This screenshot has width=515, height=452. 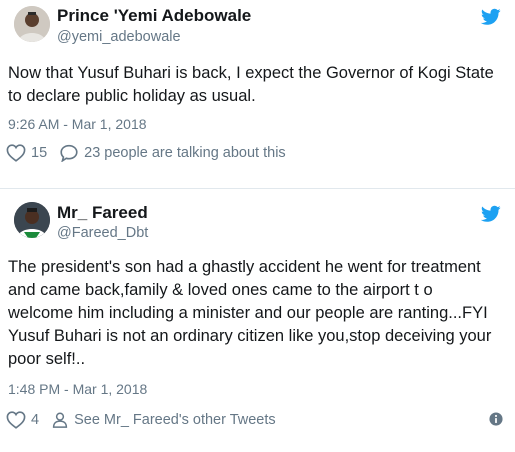 I want to click on tweet-actions: 4 See Mr_ Fareed's other Tweets, so click(x=141, y=420).